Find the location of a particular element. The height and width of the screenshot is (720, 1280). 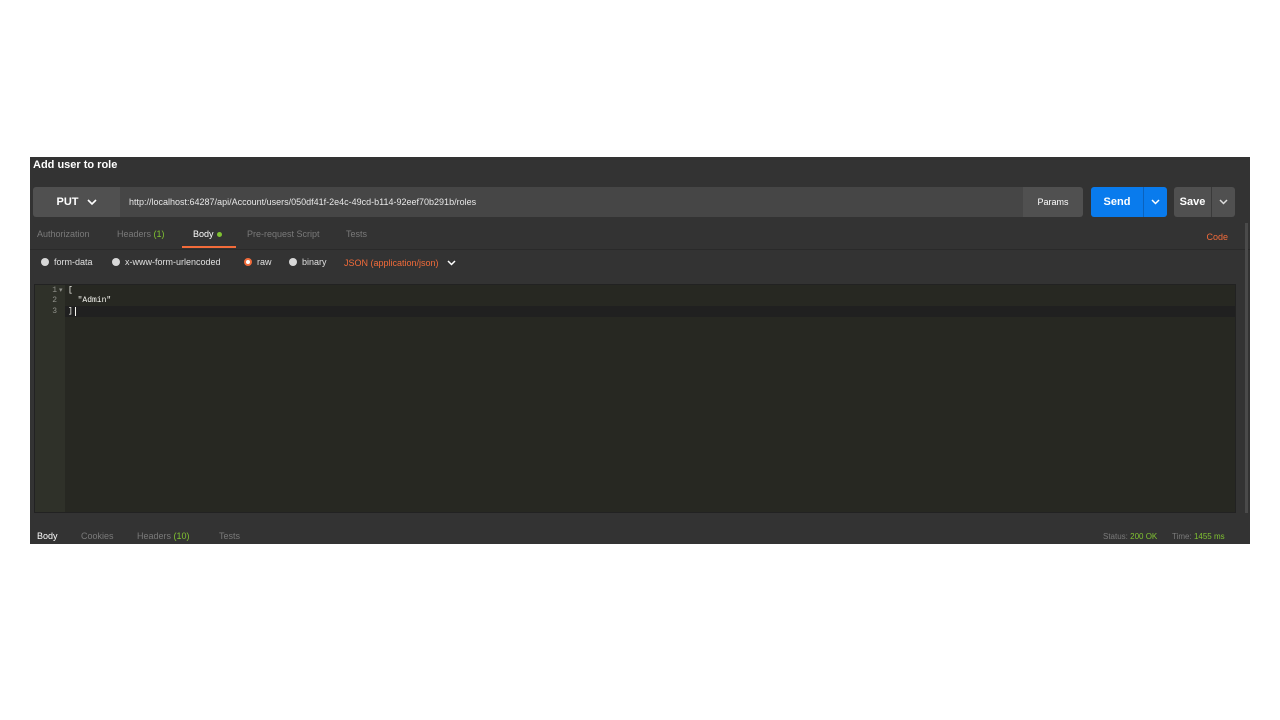

response-status: Status: 200 OK is located at coordinates (1130, 536).